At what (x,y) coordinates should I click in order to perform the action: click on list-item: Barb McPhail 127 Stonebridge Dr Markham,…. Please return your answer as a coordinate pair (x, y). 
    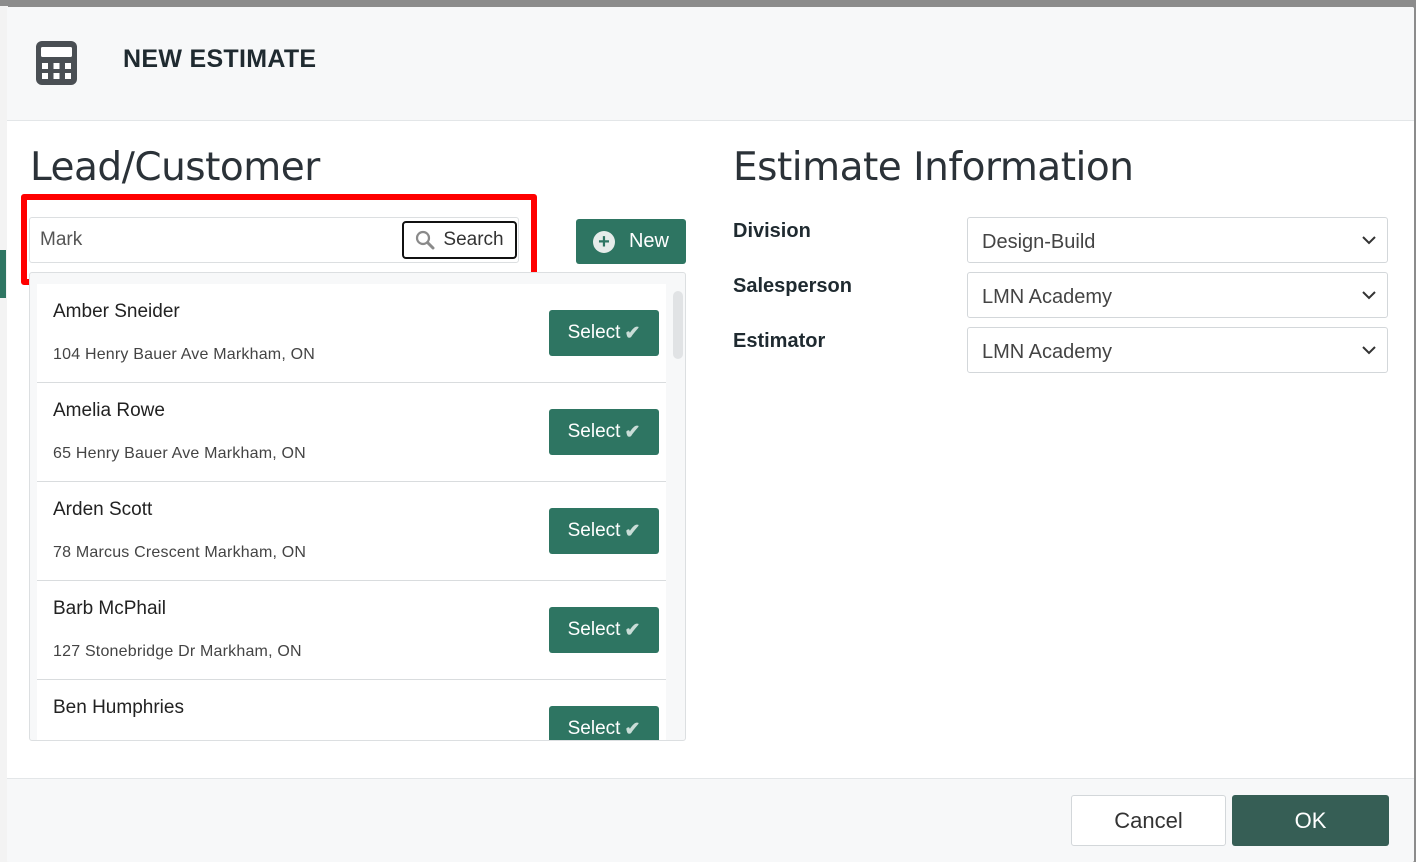
    Looking at the image, I should click on (351, 630).